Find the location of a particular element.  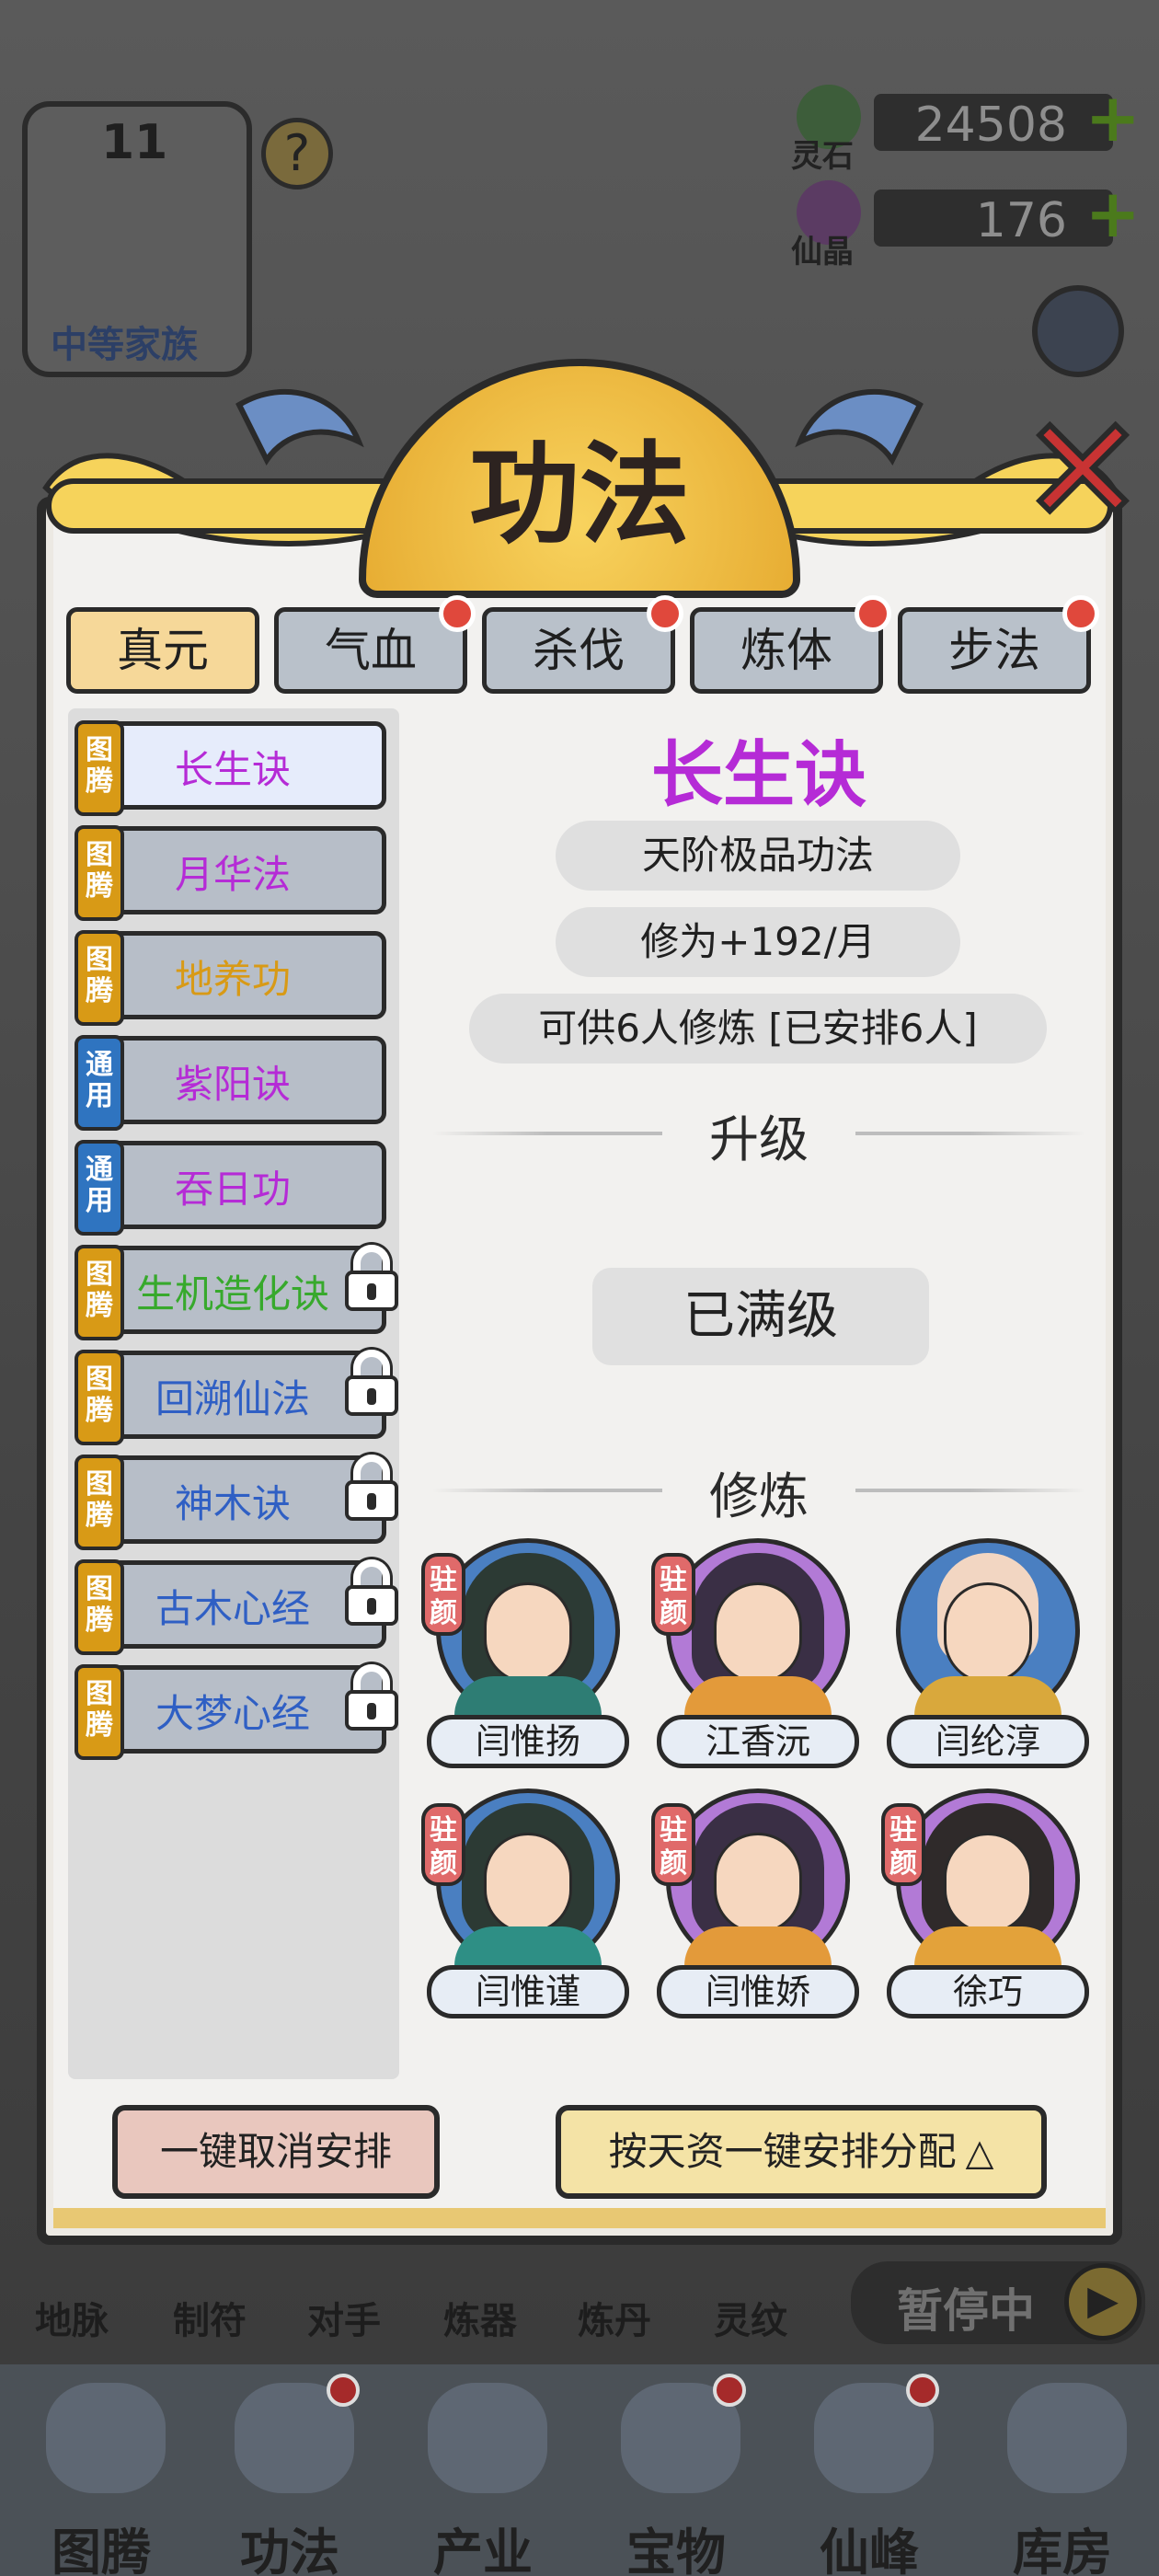

pause-button: 暂停中 ▶ is located at coordinates (998, 2302).